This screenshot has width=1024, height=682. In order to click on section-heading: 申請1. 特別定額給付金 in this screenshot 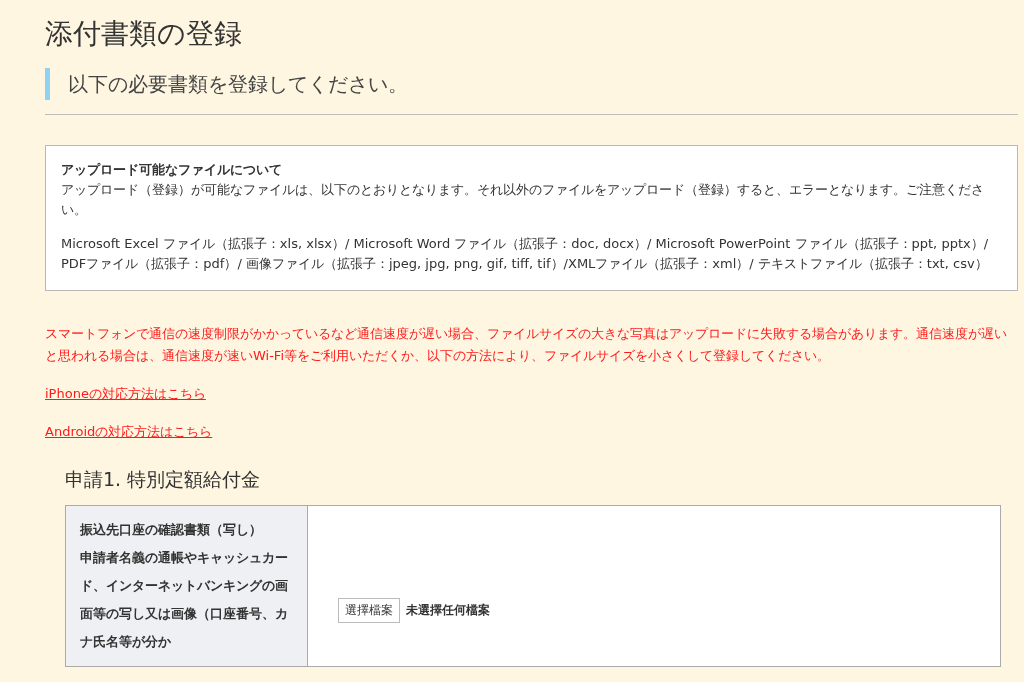, I will do `click(163, 479)`.